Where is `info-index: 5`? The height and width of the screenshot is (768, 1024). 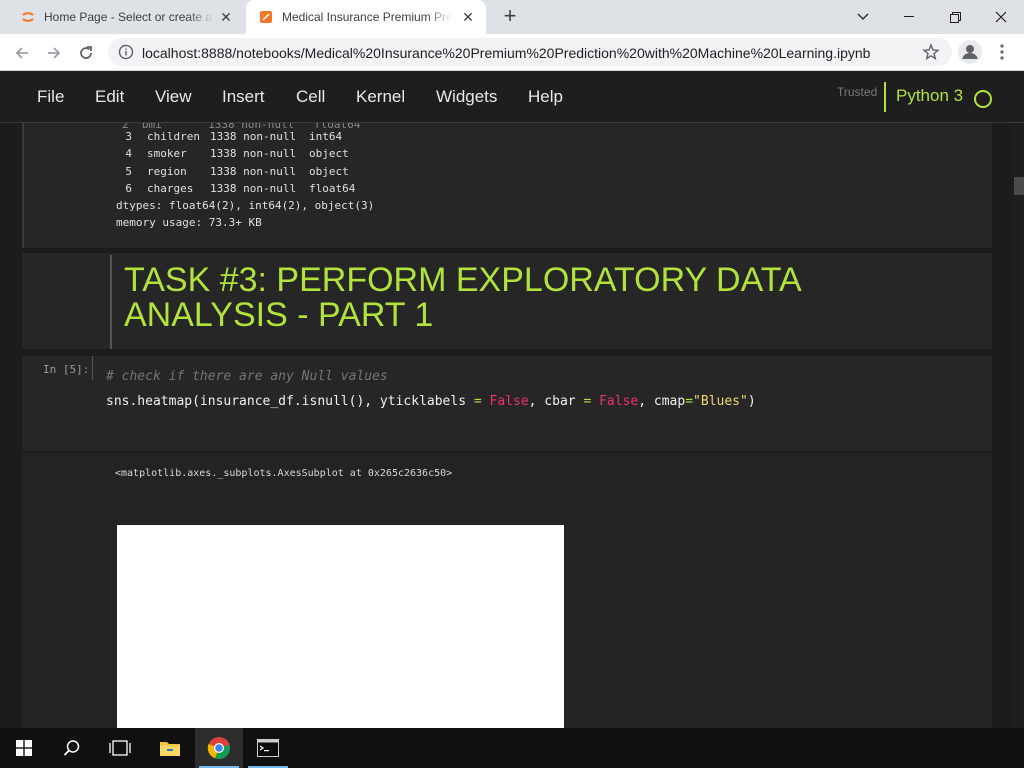 info-index: 5 is located at coordinates (128, 171).